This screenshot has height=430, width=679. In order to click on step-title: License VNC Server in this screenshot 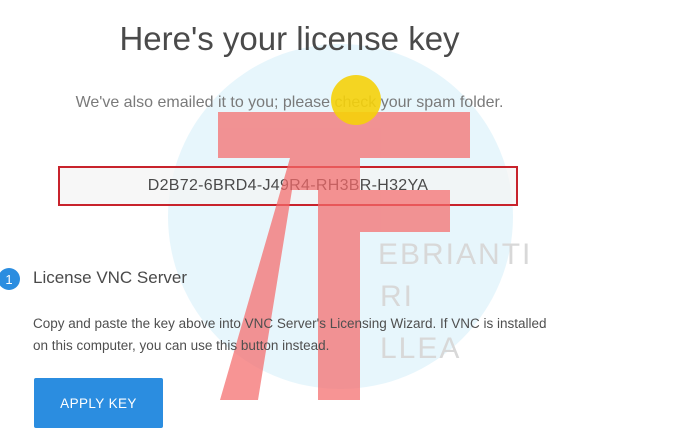, I will do `click(110, 277)`.